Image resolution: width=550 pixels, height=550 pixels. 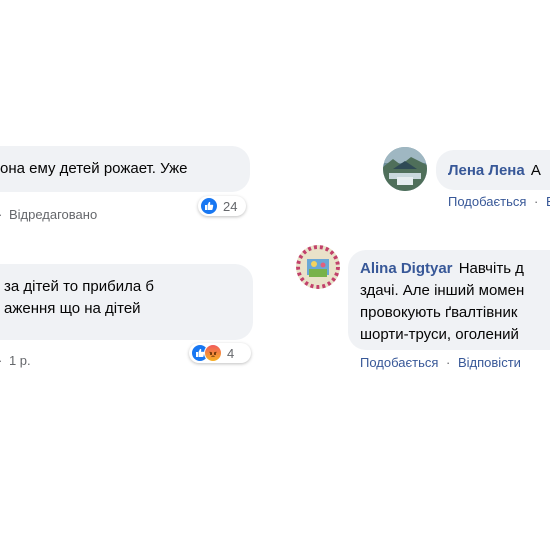 I want to click on edited-label: Відредаговано, so click(x=51, y=214).